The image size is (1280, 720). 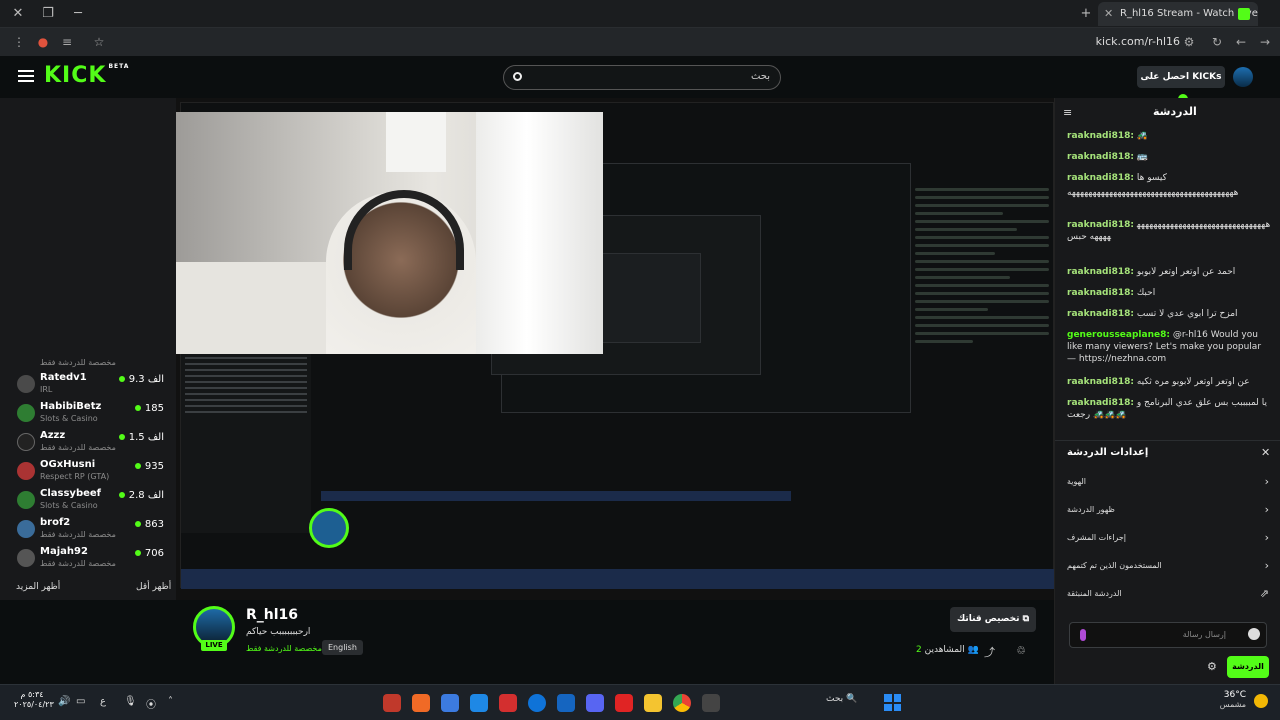 I want to click on hamburger-menu-icon, so click(x=26, y=76).